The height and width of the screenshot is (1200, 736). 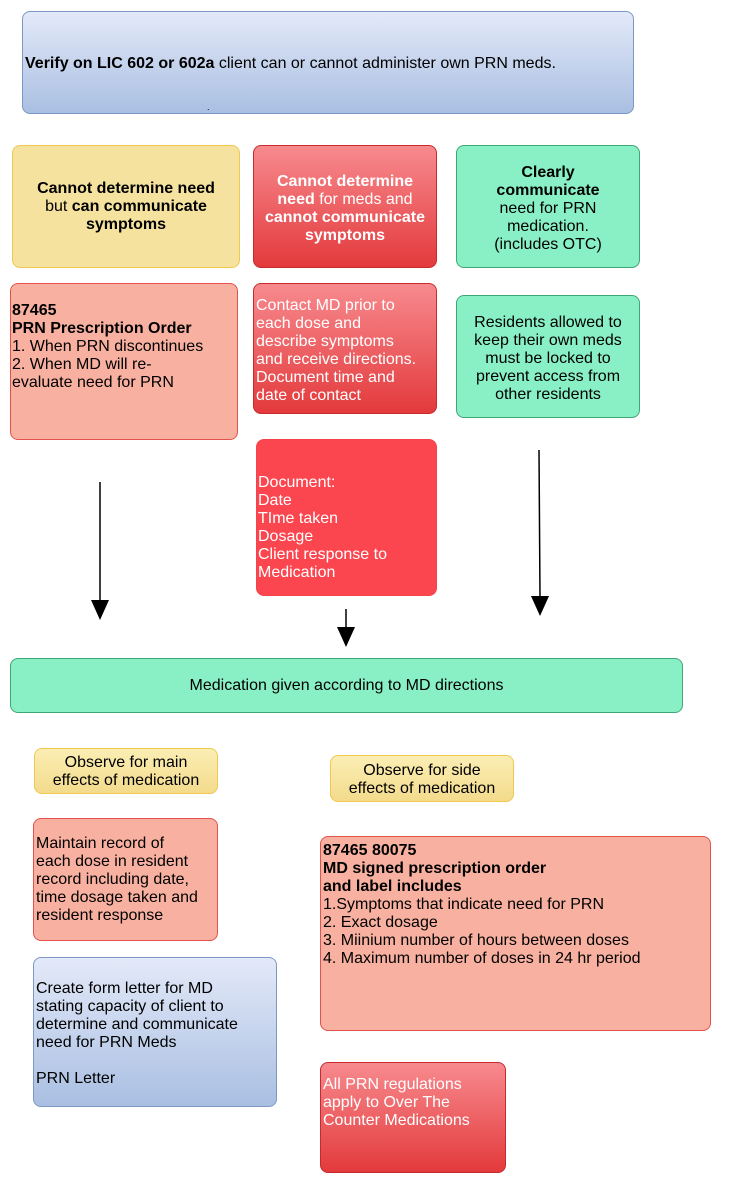 What do you see at coordinates (435, 868) in the screenshot?
I see `prescription-title: MD signed prescription order` at bounding box center [435, 868].